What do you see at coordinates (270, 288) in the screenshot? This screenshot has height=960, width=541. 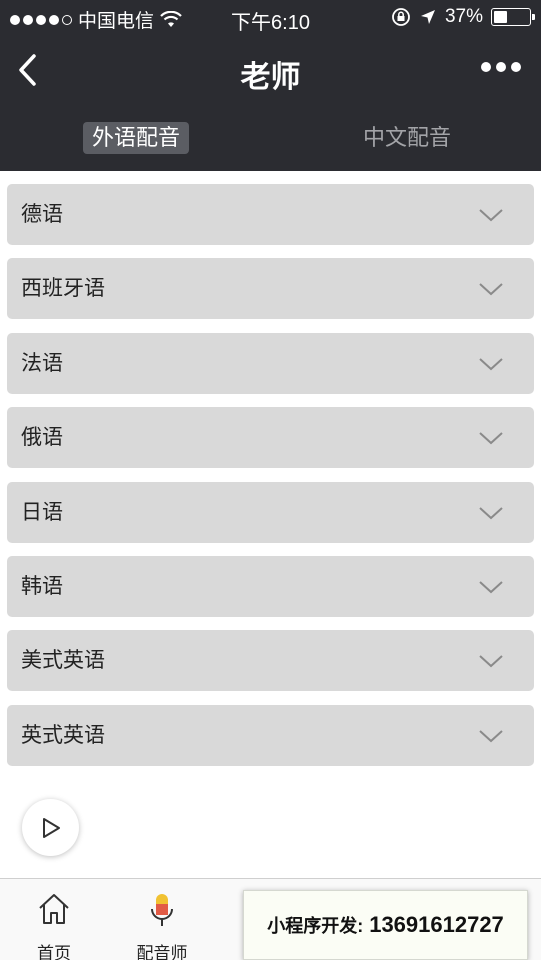 I see `language-item-spanish: 西班牙语` at bounding box center [270, 288].